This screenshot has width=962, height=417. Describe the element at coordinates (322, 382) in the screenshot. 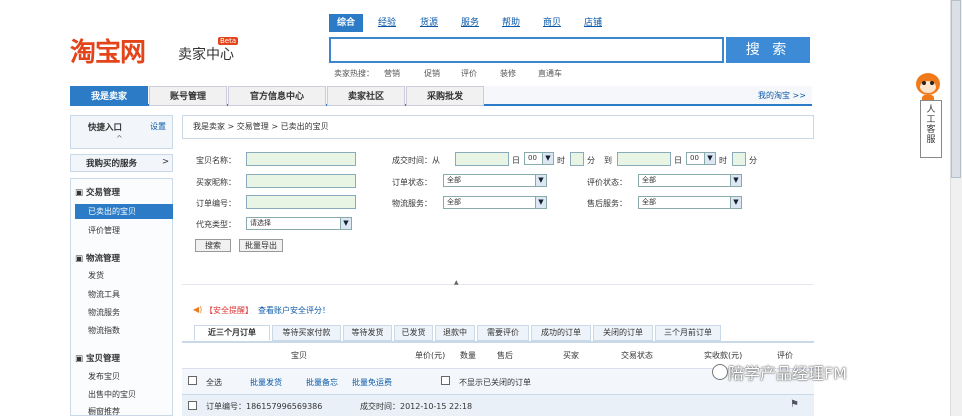

I see `bulk-remark-link: 批量备忘` at that location.